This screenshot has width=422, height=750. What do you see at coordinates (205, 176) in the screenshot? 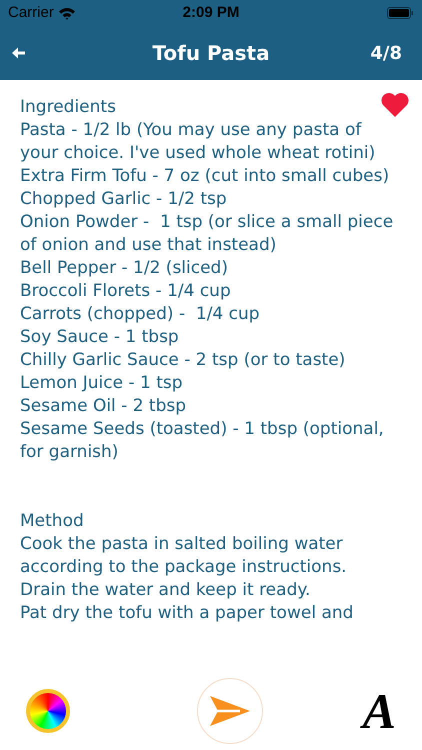
I see `recipe-line: Extra Firm Tofu - 7 oz (cut into small cubes)` at bounding box center [205, 176].